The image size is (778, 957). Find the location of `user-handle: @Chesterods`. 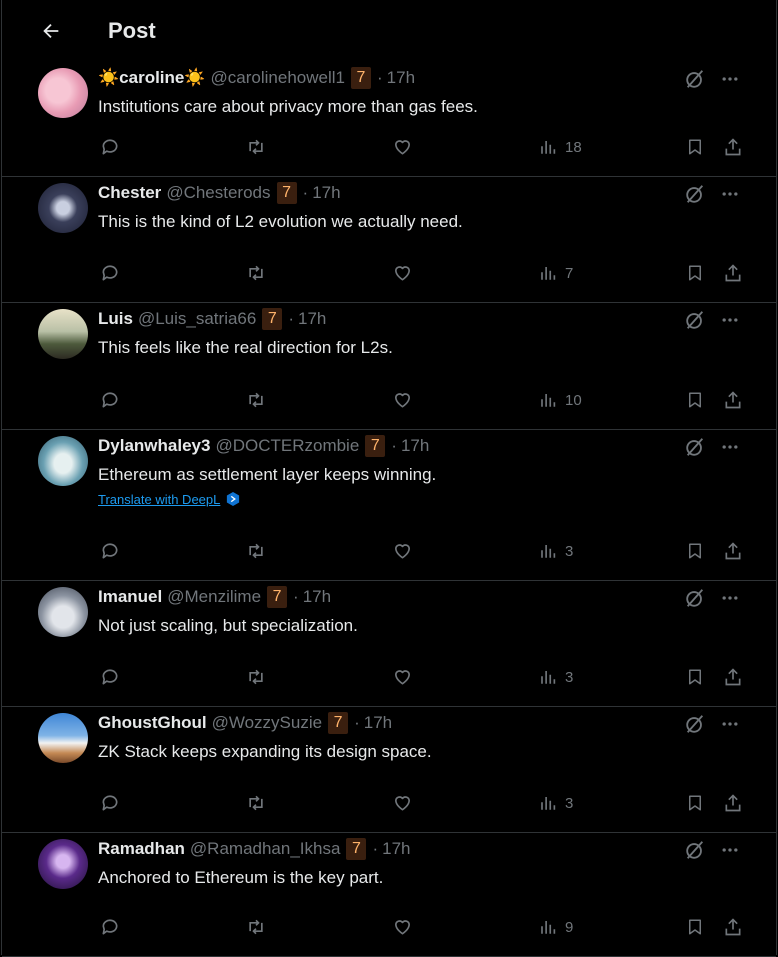

user-handle: @Chesterods is located at coordinates (218, 193).